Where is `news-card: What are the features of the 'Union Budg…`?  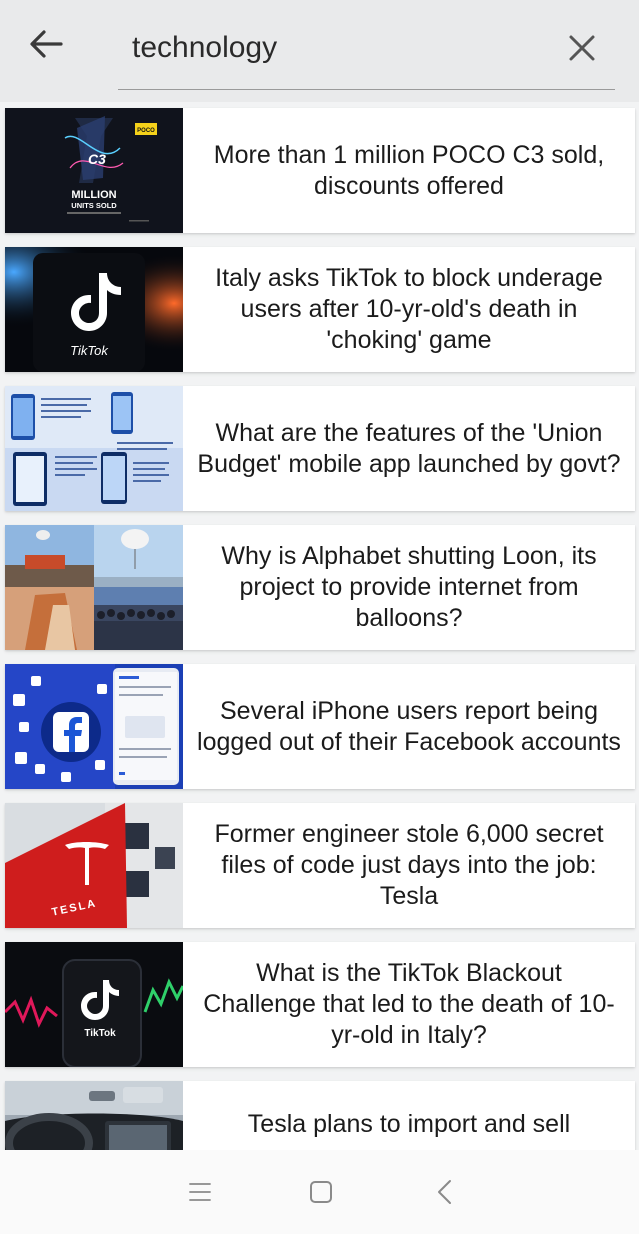 news-card: What are the features of the 'Union Budg… is located at coordinates (320, 448).